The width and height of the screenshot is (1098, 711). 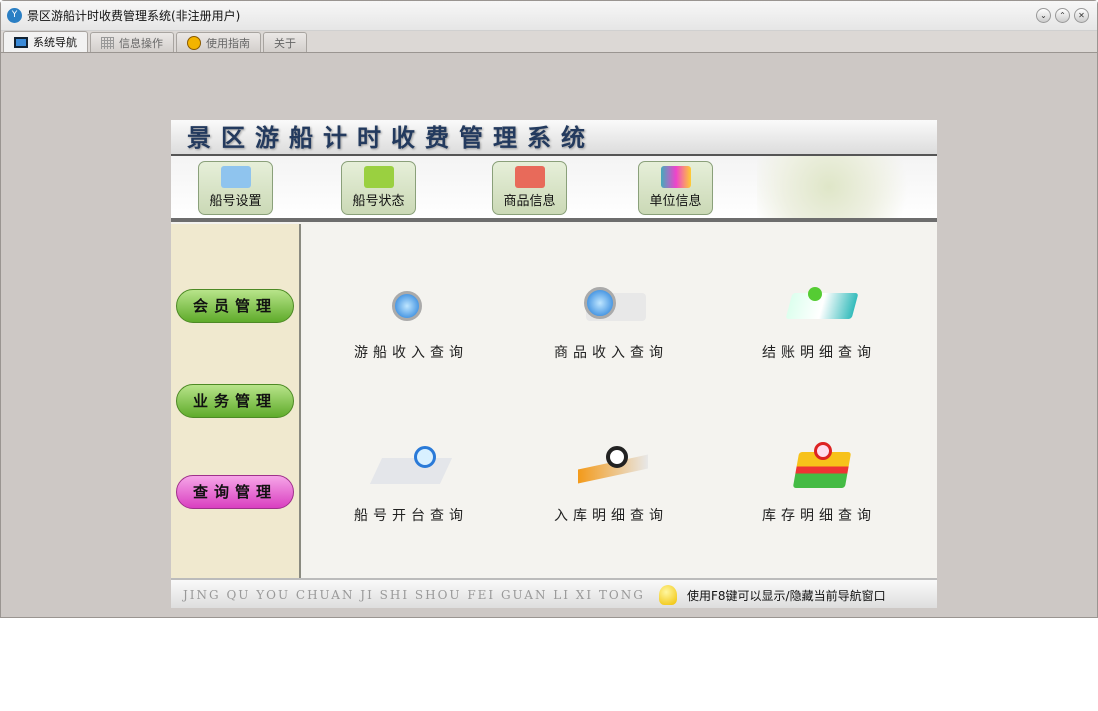 What do you see at coordinates (1081, 15) in the screenshot?
I see `close-button: ✕` at bounding box center [1081, 15].